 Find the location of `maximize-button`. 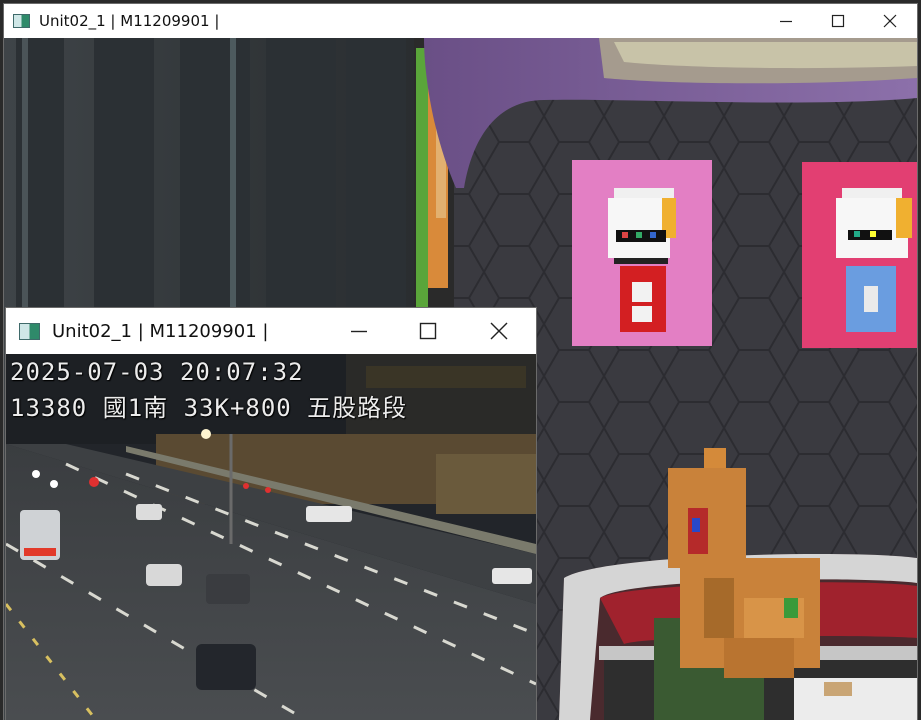

maximize-button is located at coordinates (838, 21).